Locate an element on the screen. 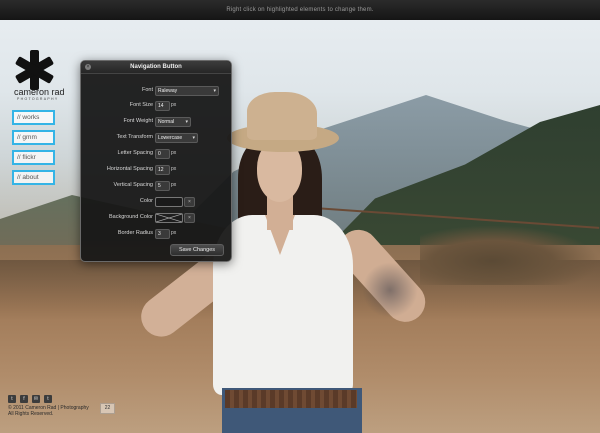 This screenshot has width=600, height=433. font-label: Font is located at coordinates (147, 90).